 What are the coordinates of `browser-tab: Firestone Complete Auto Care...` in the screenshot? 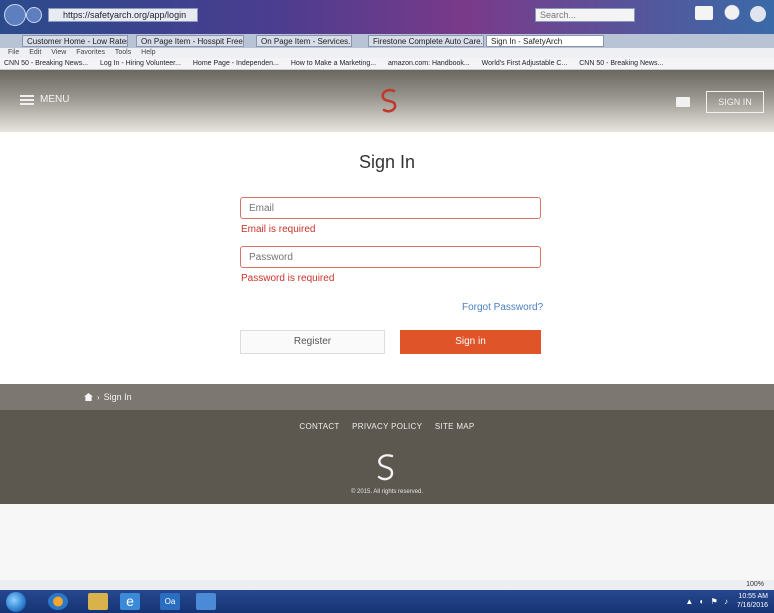 It's located at (426, 41).